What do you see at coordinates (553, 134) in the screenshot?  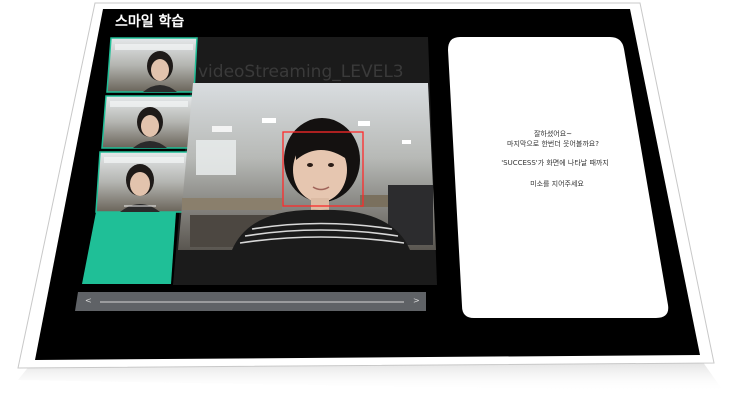 I see `instruction-line-1: 잘하셨어요~` at bounding box center [553, 134].